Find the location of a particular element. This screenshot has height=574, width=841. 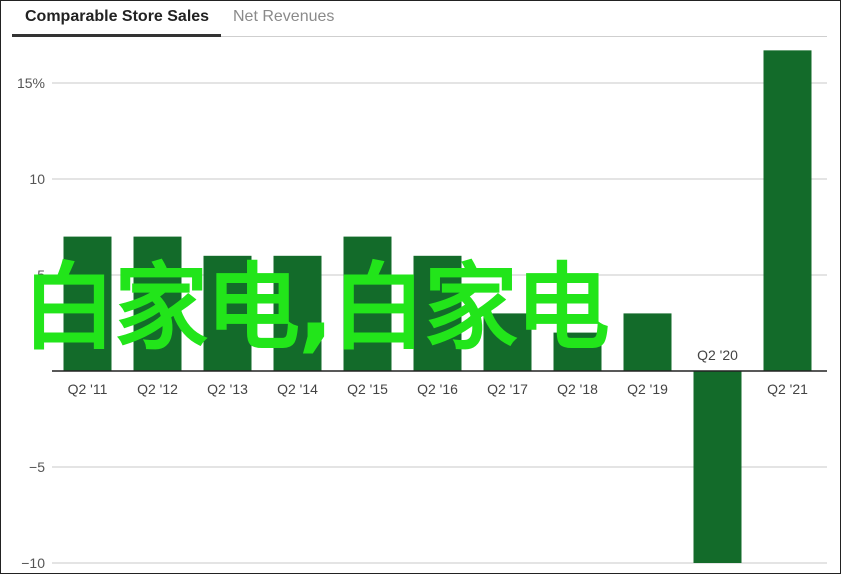

x-tick-label: Q2 '11 is located at coordinates (88, 389).